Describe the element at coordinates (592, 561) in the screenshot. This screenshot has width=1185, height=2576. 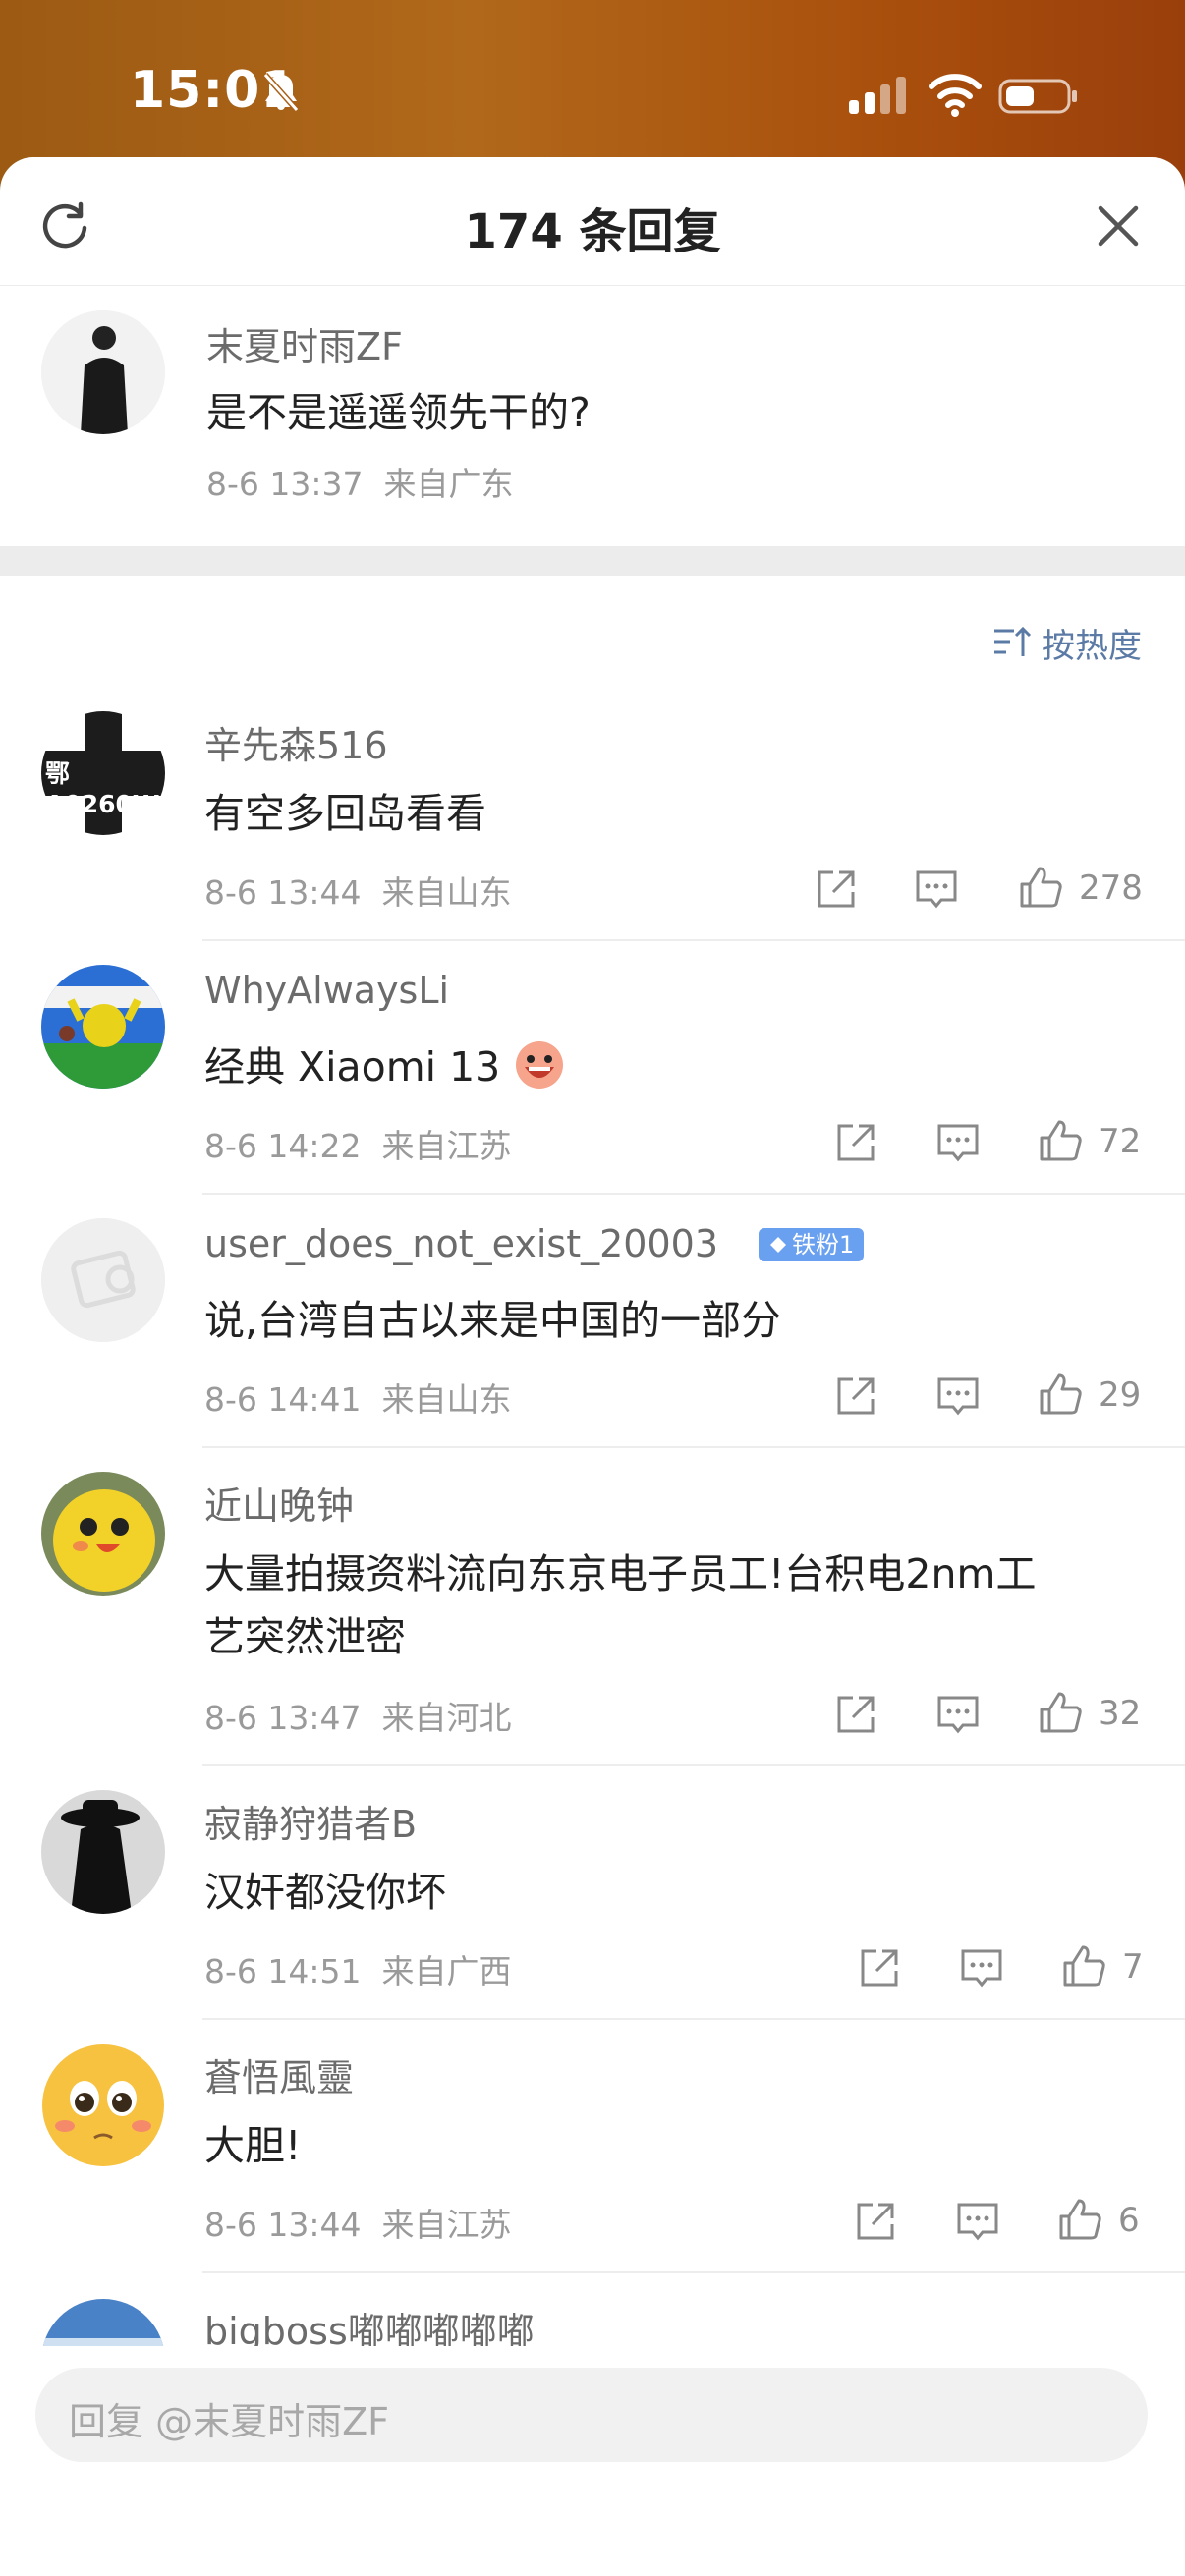
I see `section-divider` at that location.